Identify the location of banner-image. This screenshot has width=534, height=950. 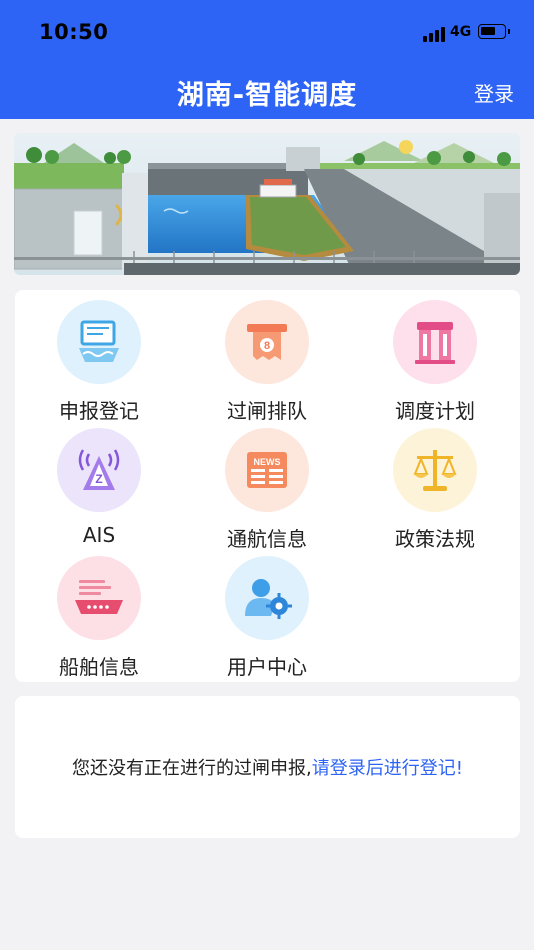
(267, 204).